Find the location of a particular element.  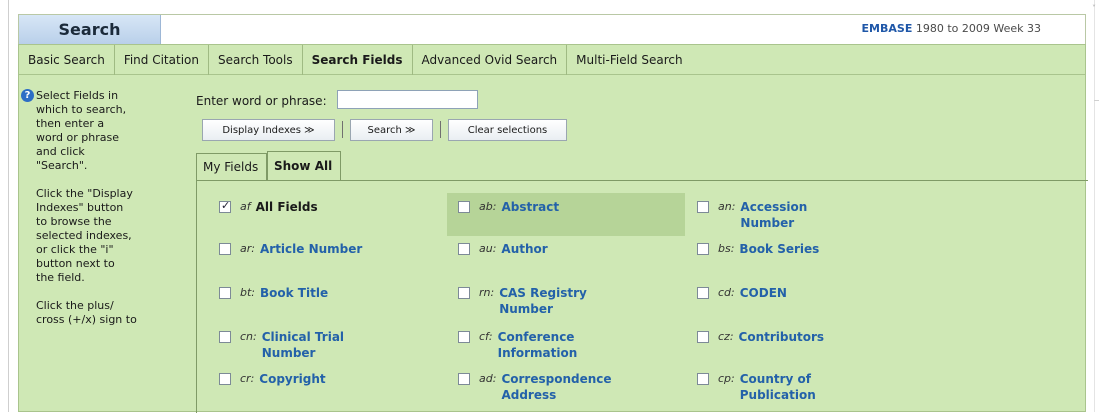

field-link: Clinical Trial Number is located at coordinates (307, 345).